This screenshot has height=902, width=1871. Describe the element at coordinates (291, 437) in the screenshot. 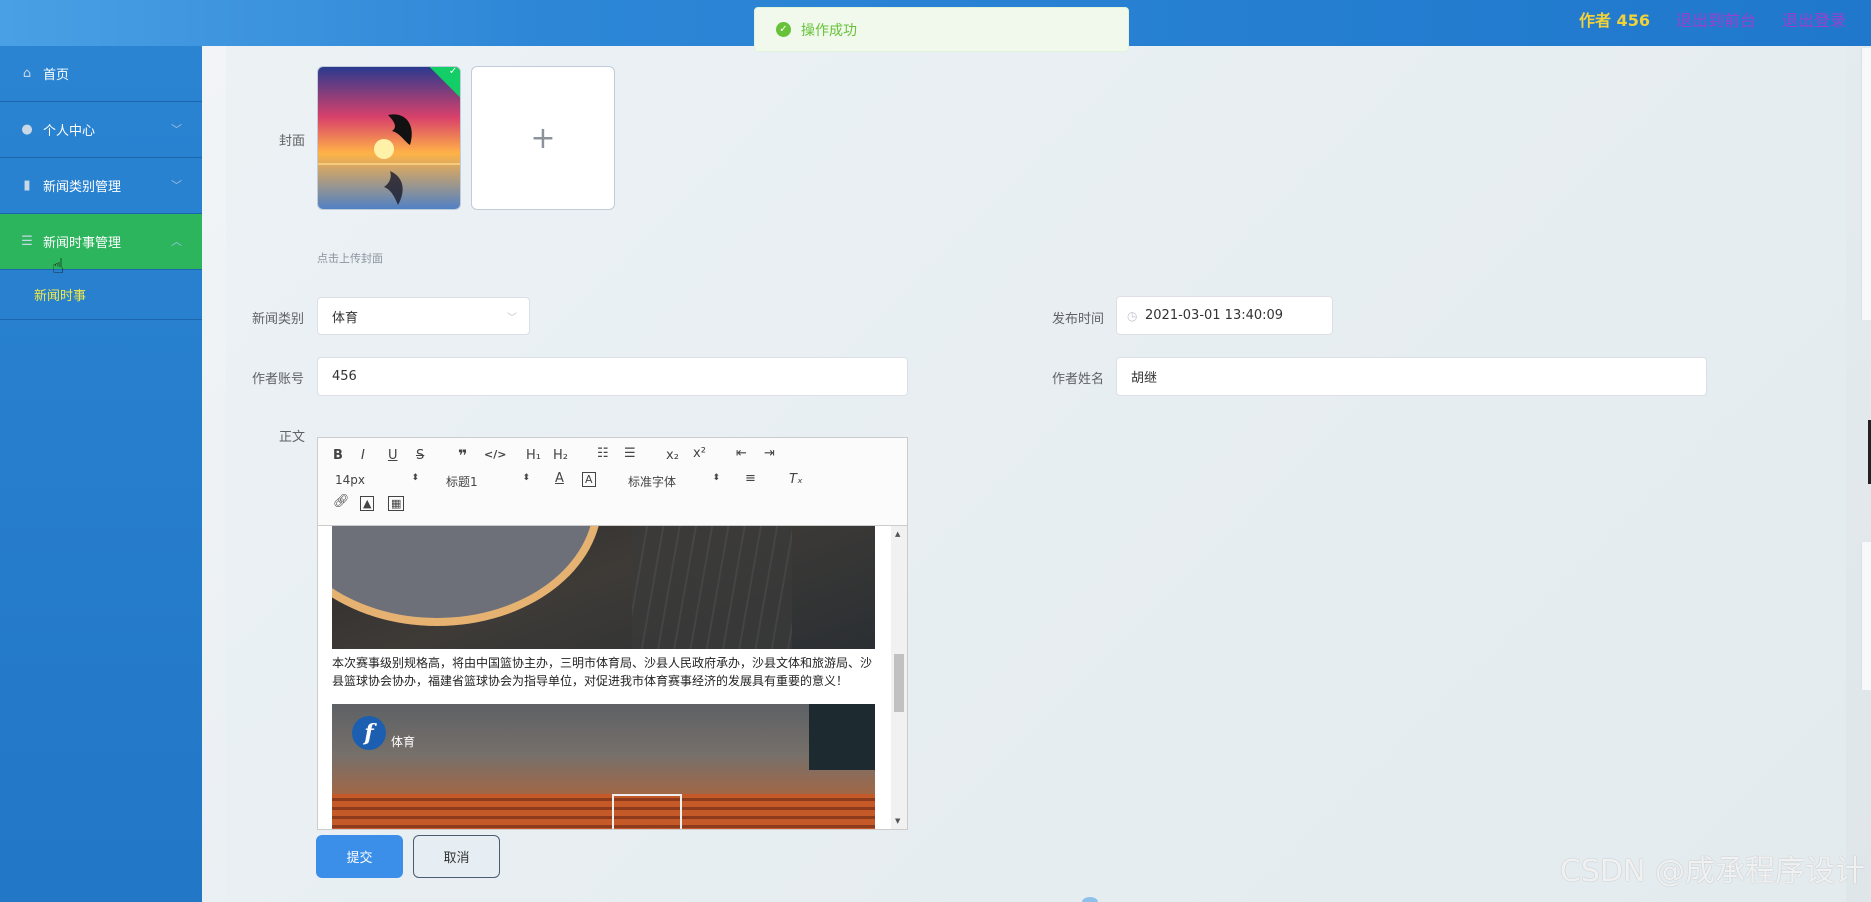

I see `body-label: 正文` at that location.